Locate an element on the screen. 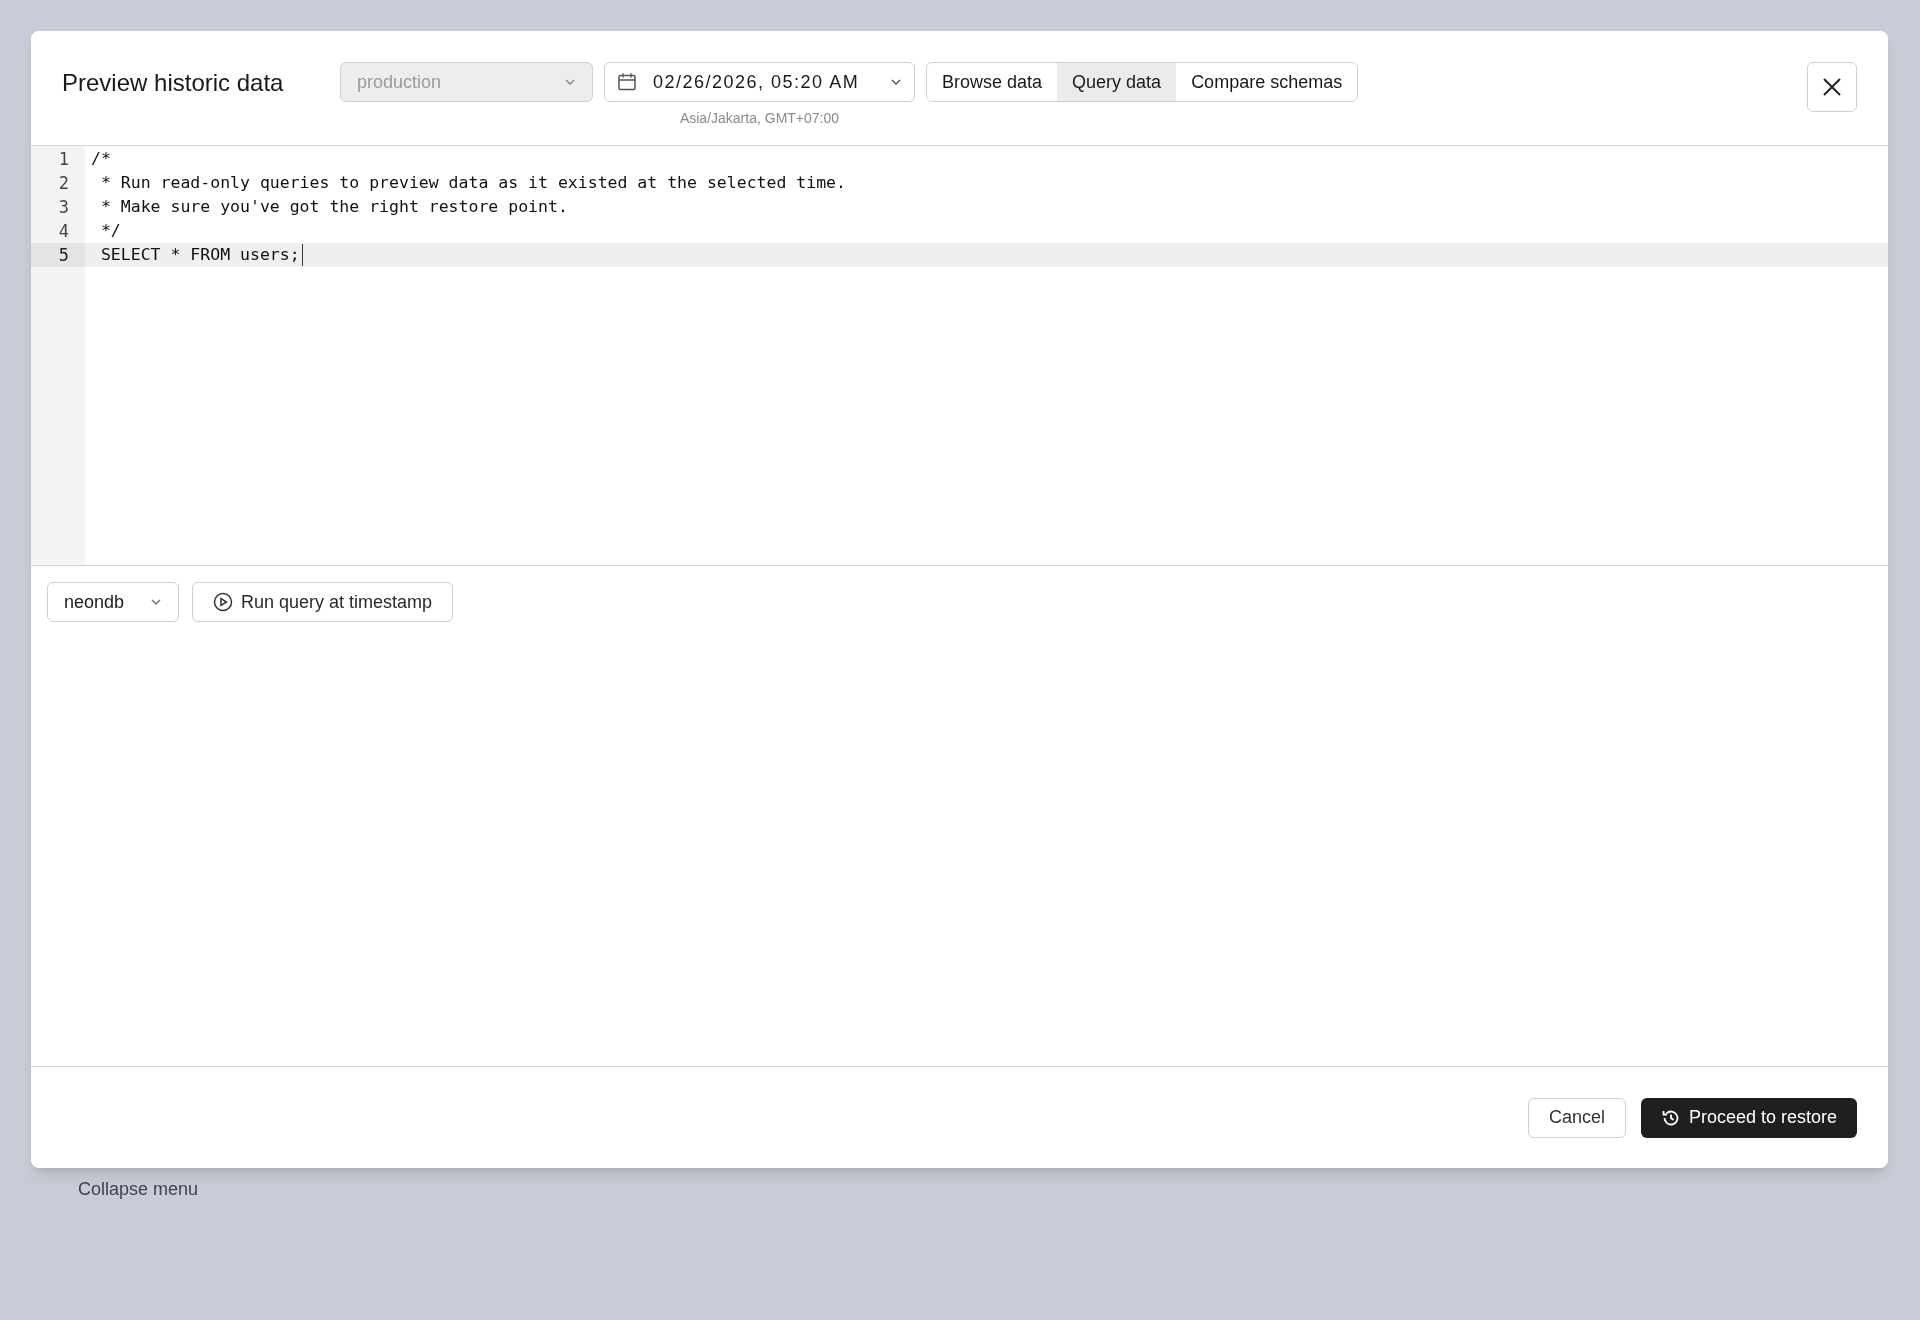 The width and height of the screenshot is (1920, 1320). cancel-button: Cancel is located at coordinates (1576, 1117).